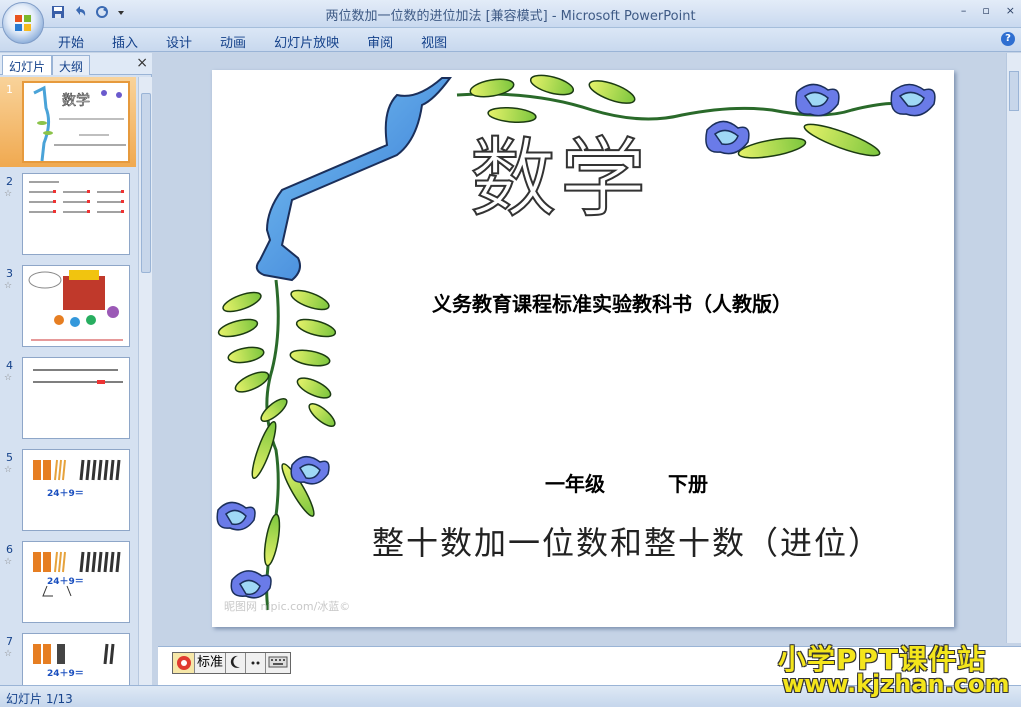  What do you see at coordinates (186, 41) in the screenshot?
I see `tab-design: 设计` at bounding box center [186, 41].